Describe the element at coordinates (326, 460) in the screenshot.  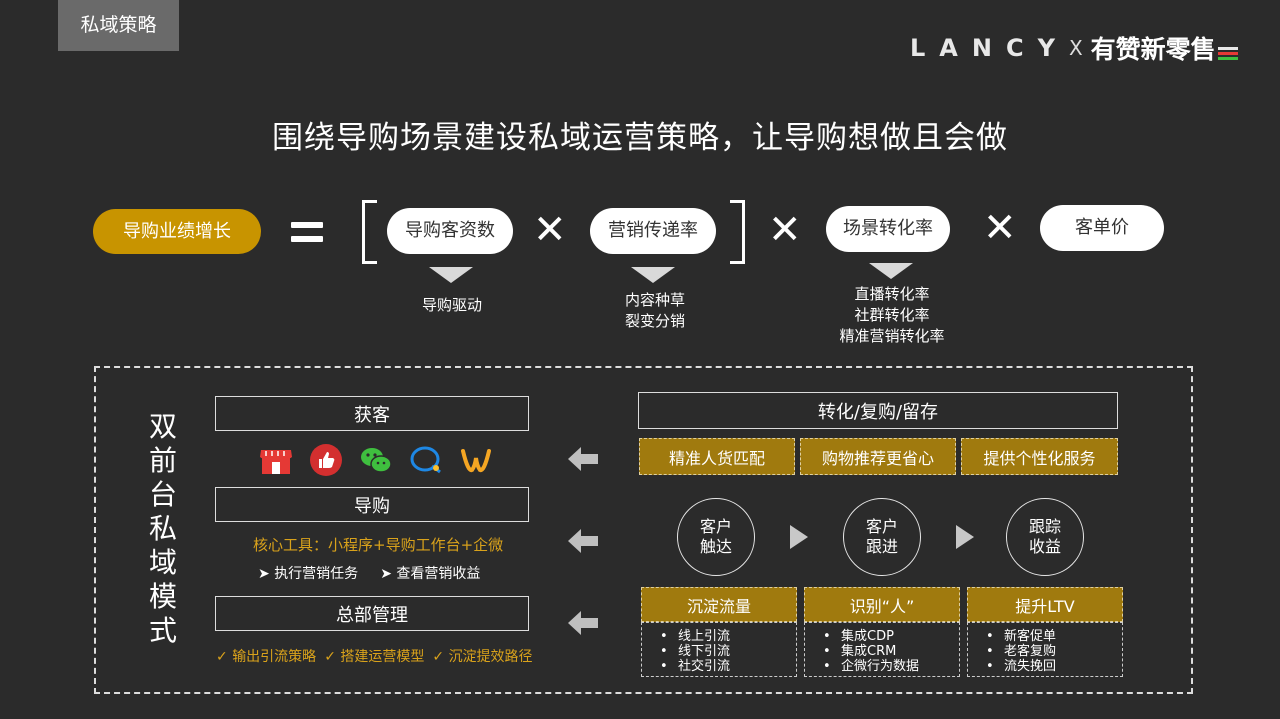
I see `thumbs-up-icon` at that location.